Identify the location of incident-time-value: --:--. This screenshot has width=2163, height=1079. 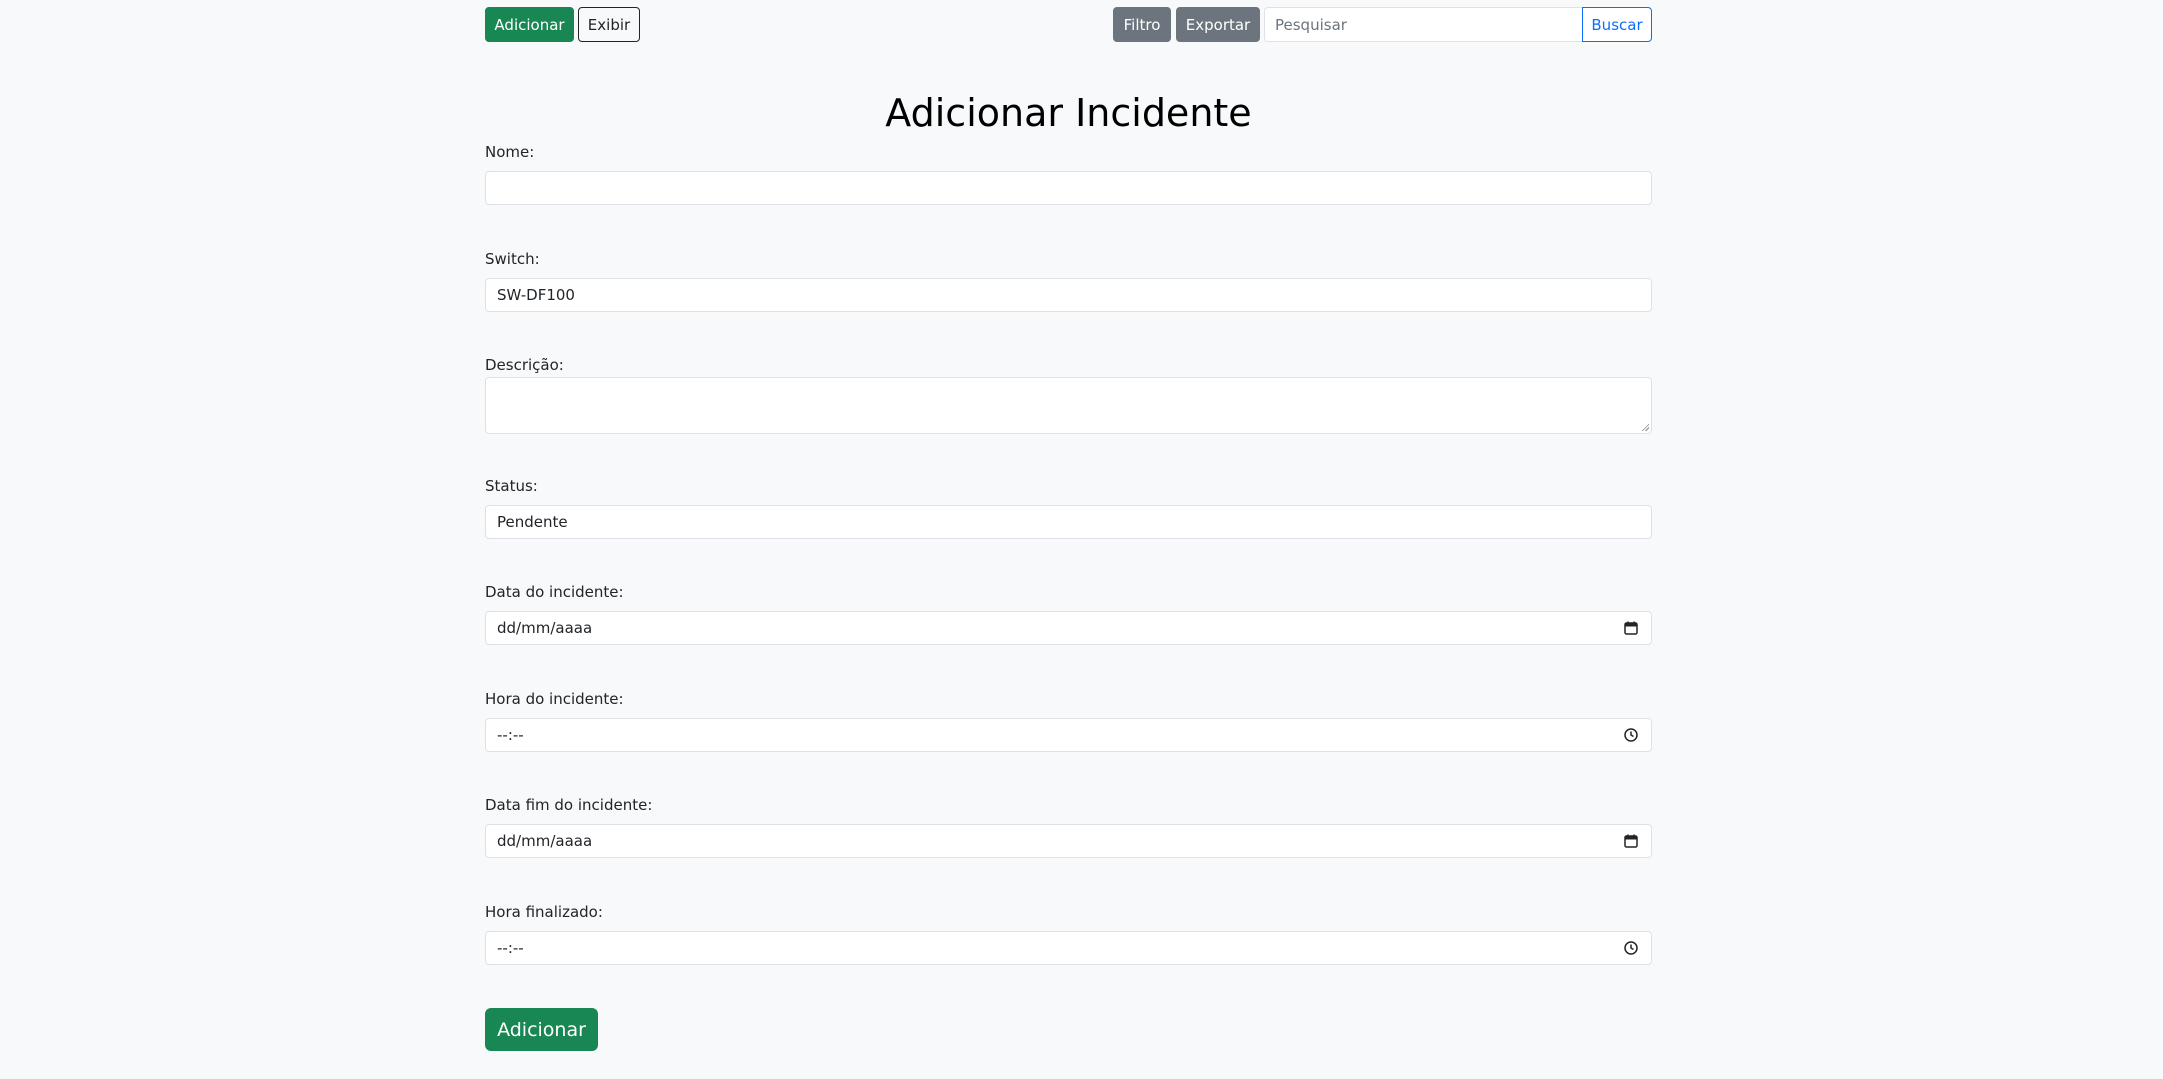
(510, 735).